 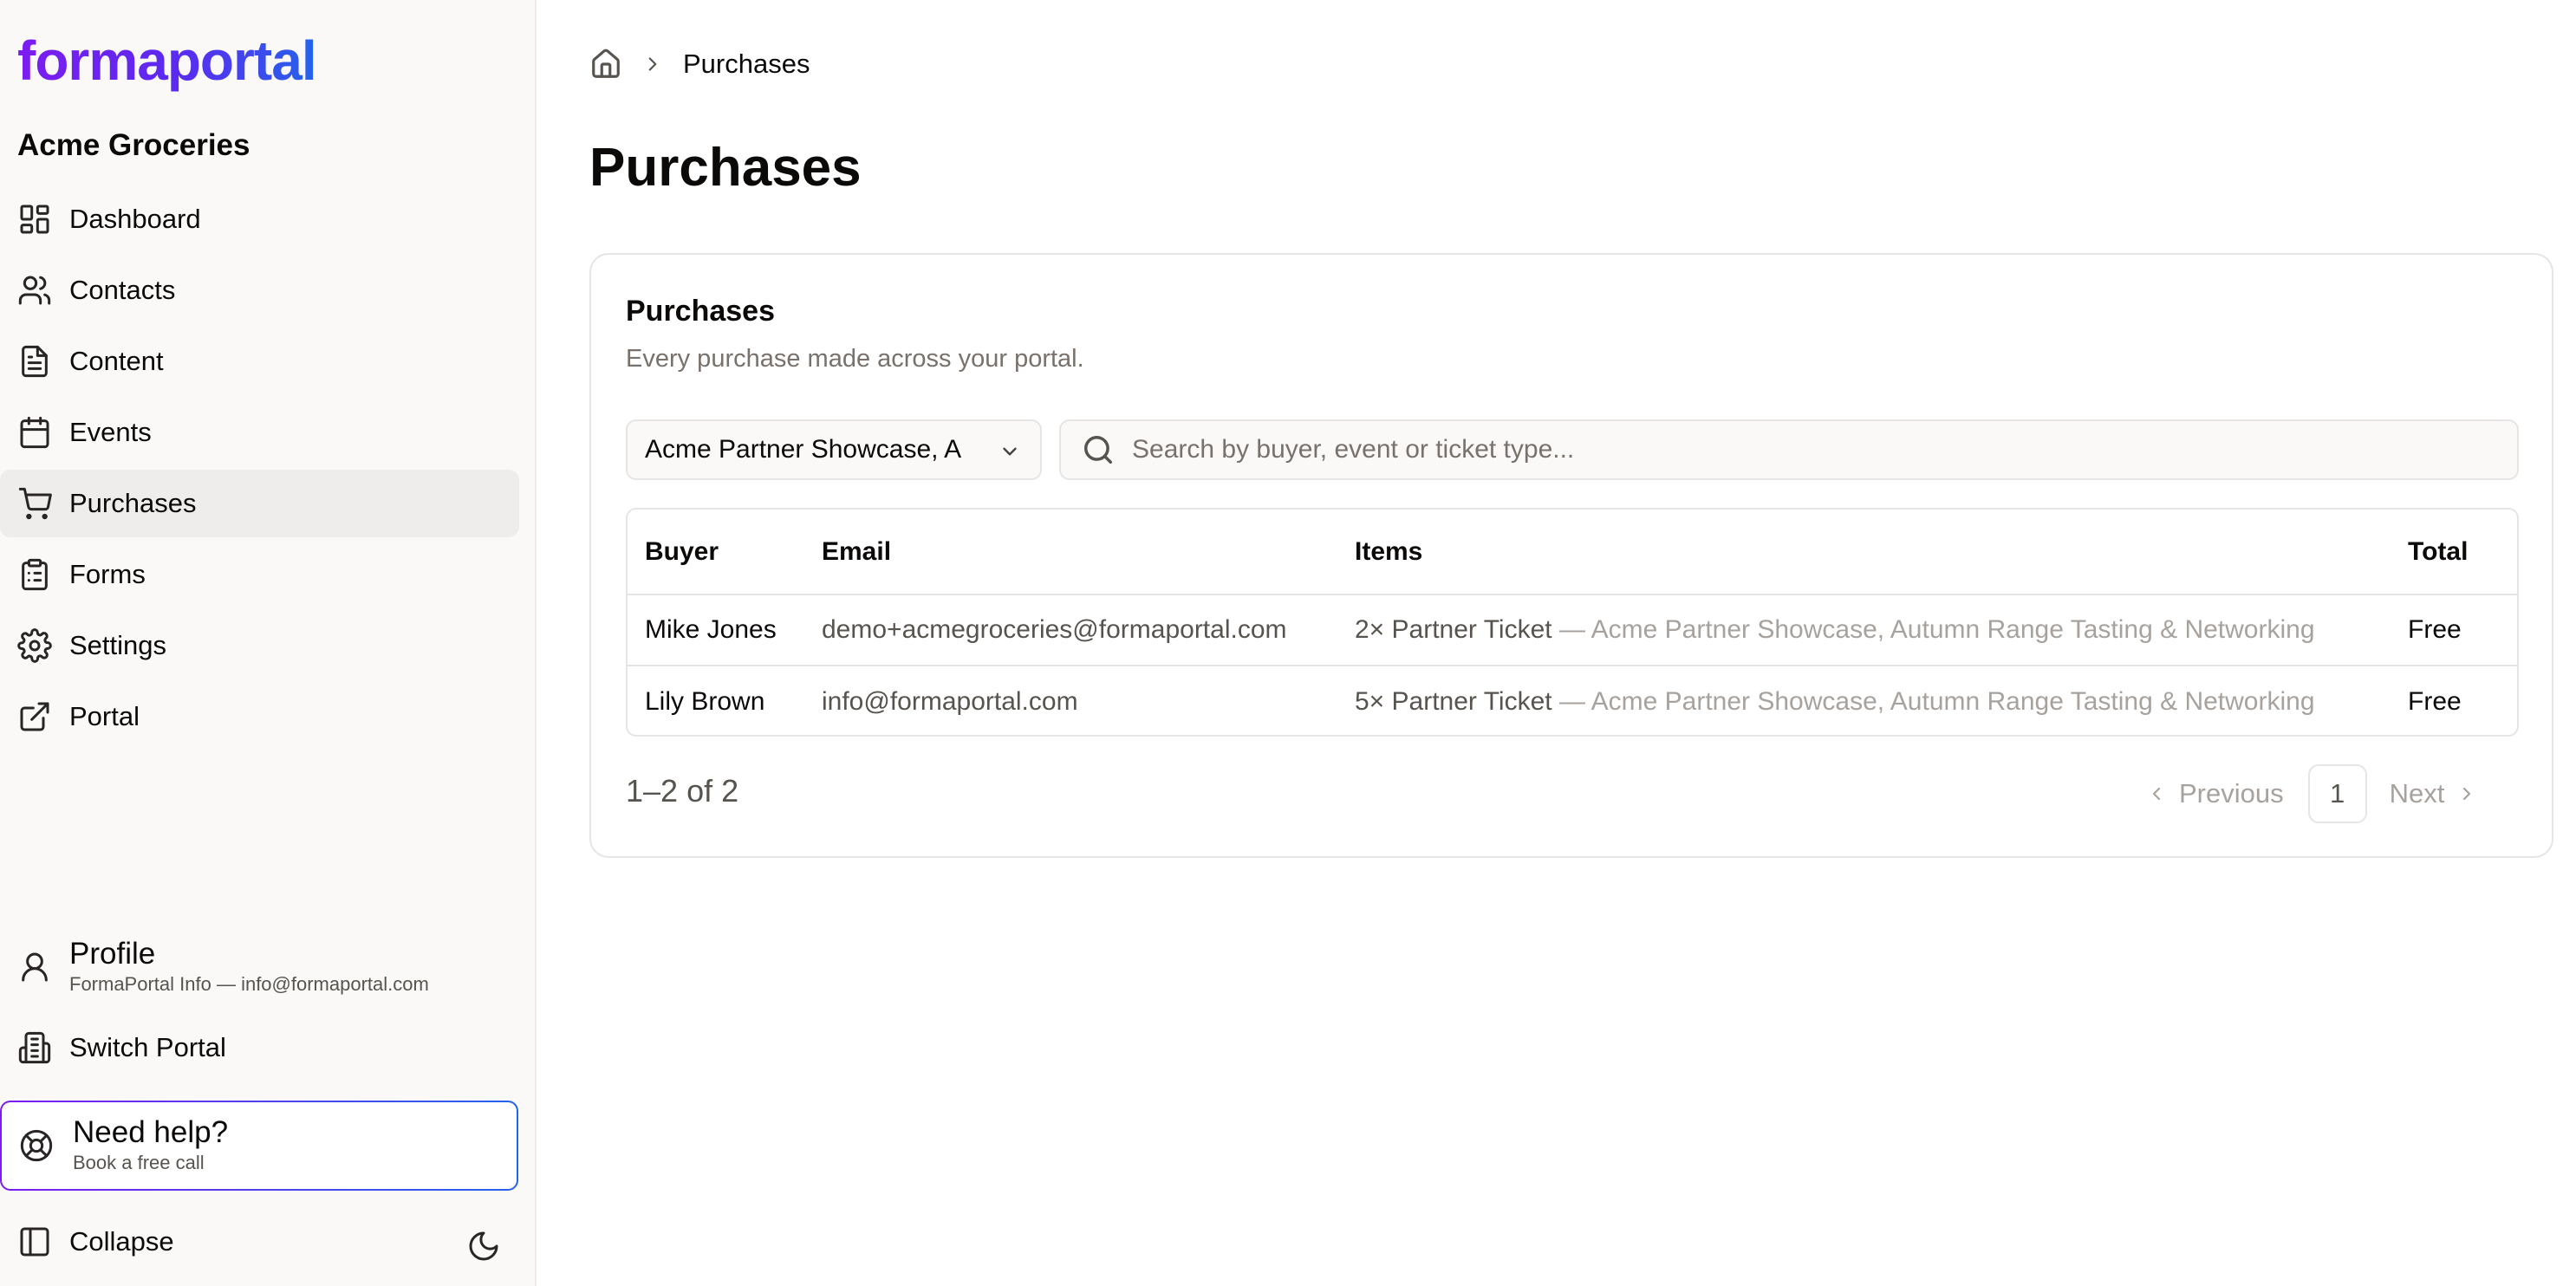 I want to click on chevron-left-icon, so click(x=2156, y=794).